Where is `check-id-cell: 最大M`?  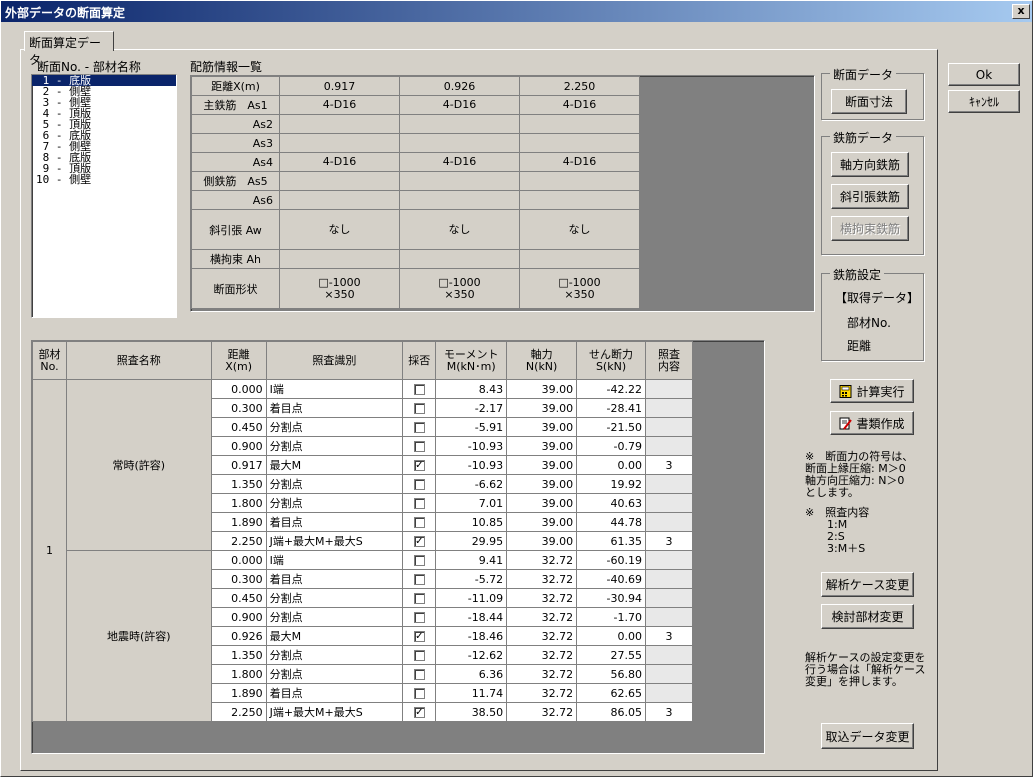 check-id-cell: 最大M is located at coordinates (334, 465).